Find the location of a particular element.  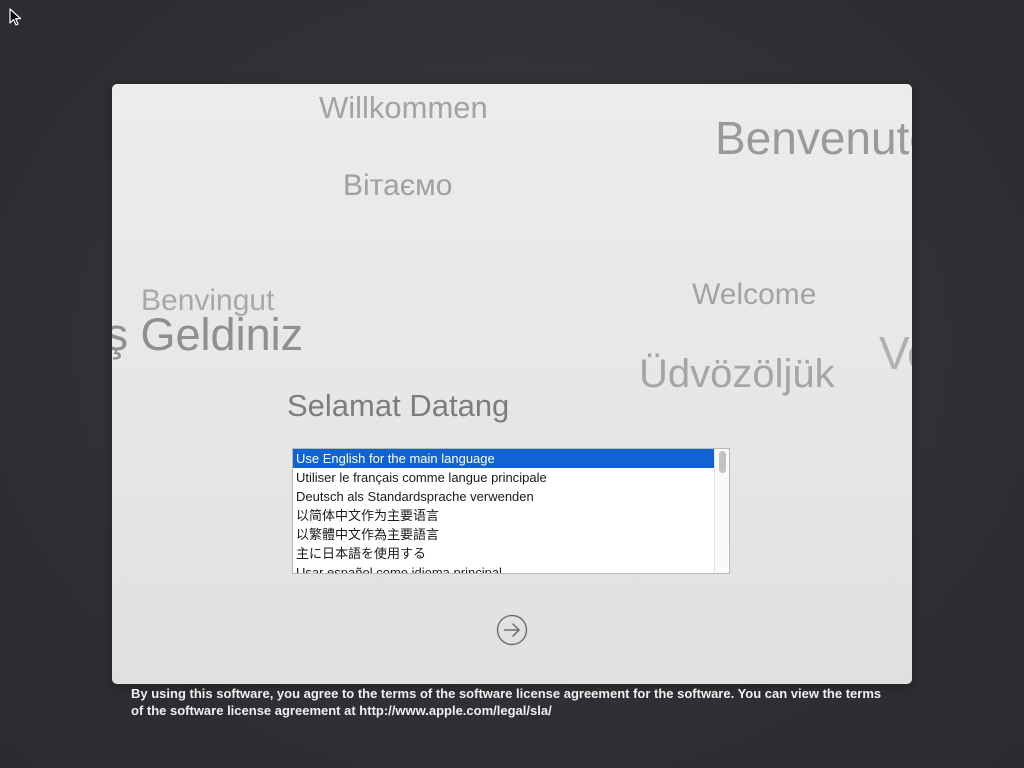

greeting-vitaemo: Вітаємо is located at coordinates (398, 185).